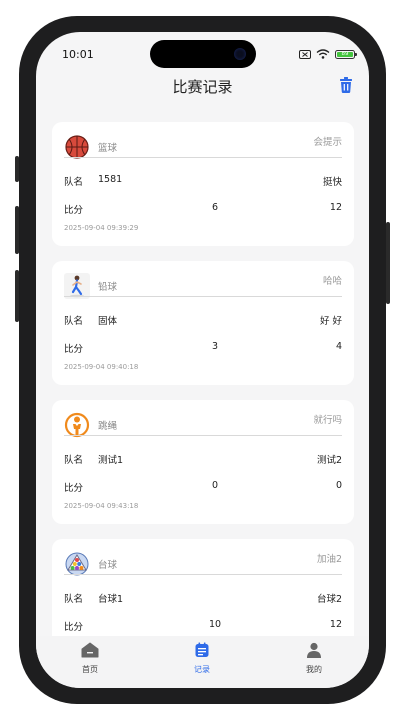 This screenshot has width=405, height=720. I want to click on power-button, so click(388, 263).